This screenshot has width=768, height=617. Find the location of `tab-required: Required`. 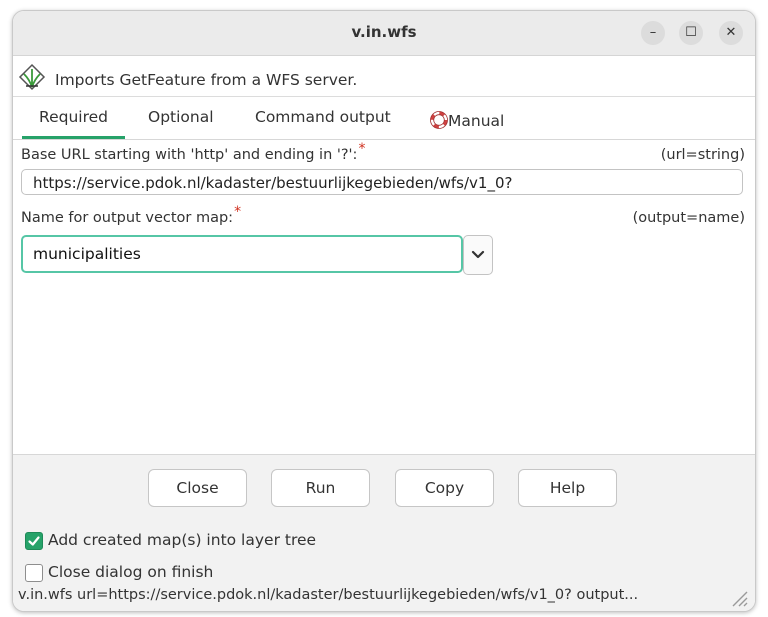

tab-required: Required is located at coordinates (73, 117).